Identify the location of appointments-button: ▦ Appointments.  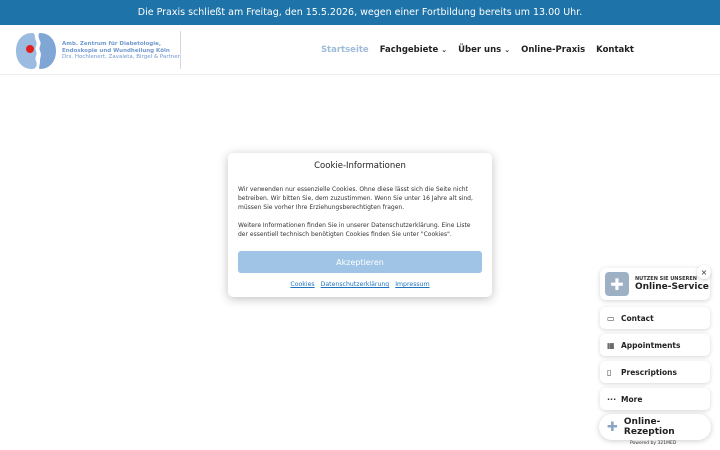
(655, 345).